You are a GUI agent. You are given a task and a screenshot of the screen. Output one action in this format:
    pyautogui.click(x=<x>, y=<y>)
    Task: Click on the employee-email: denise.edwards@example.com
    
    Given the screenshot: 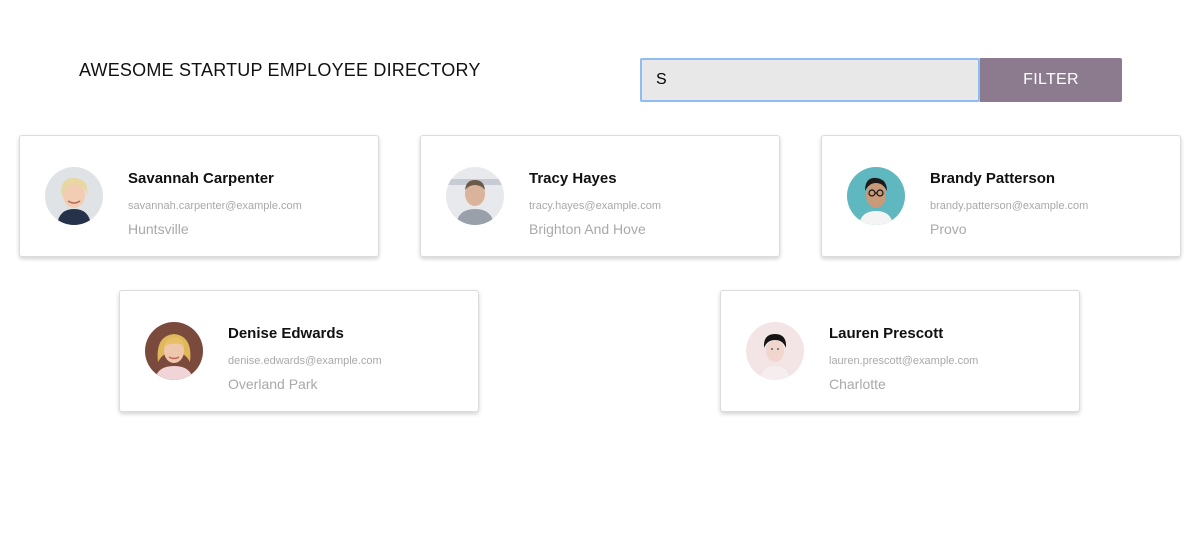 What is the action you would take?
    pyautogui.click(x=305, y=361)
    